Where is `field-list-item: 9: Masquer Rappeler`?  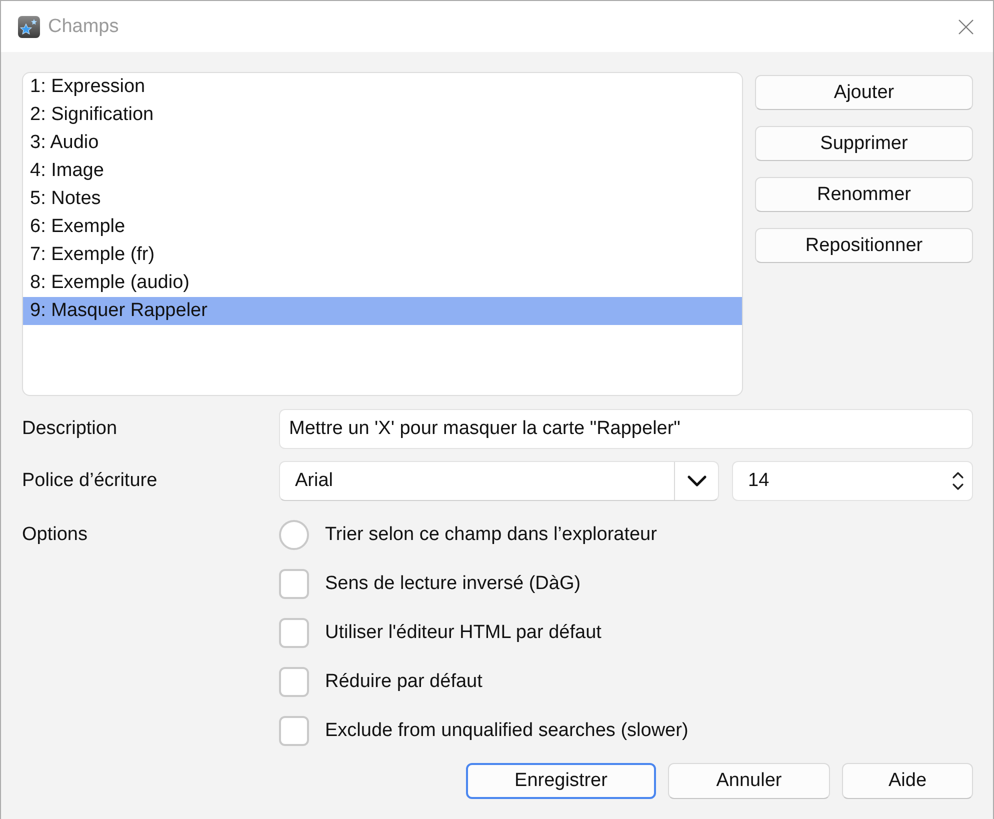 field-list-item: 9: Masquer Rappeler is located at coordinates (382, 311).